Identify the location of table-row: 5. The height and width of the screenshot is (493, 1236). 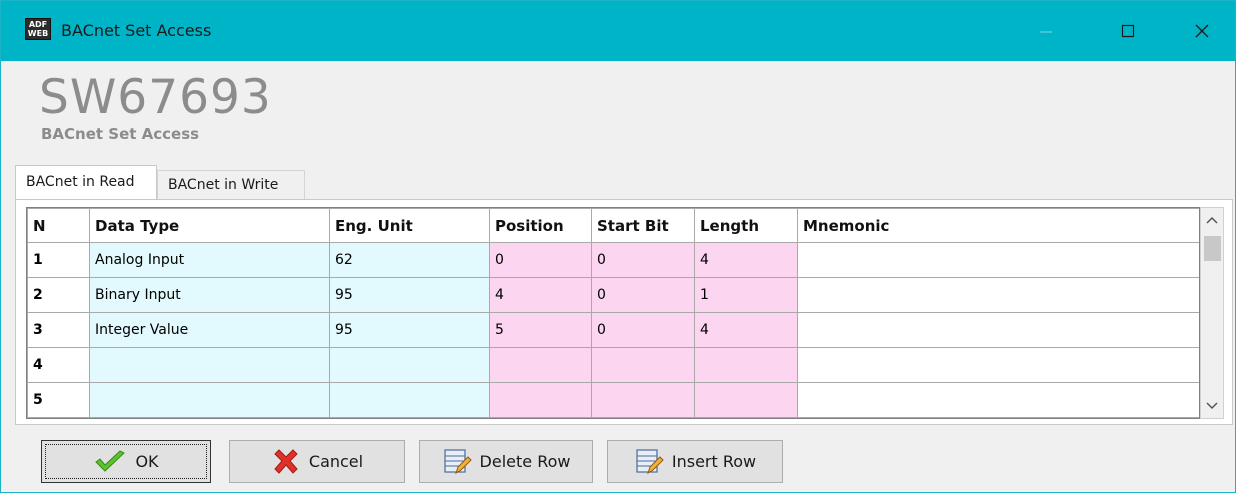
(613, 400).